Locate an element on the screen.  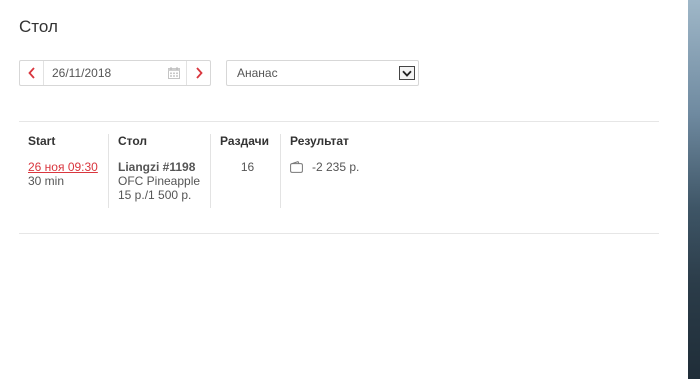
game-type-value: Ананас is located at coordinates (257, 73).